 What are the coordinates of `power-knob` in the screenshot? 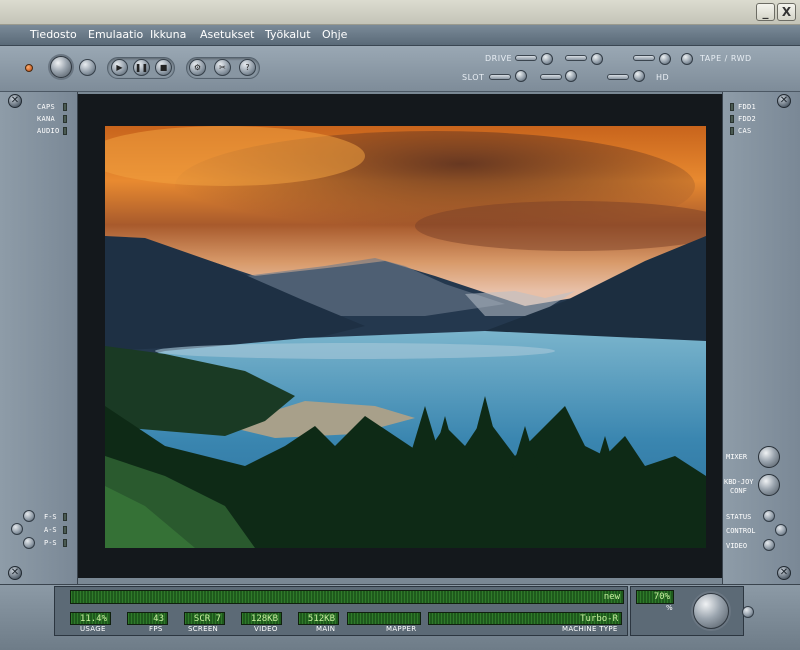 It's located at (61, 67).